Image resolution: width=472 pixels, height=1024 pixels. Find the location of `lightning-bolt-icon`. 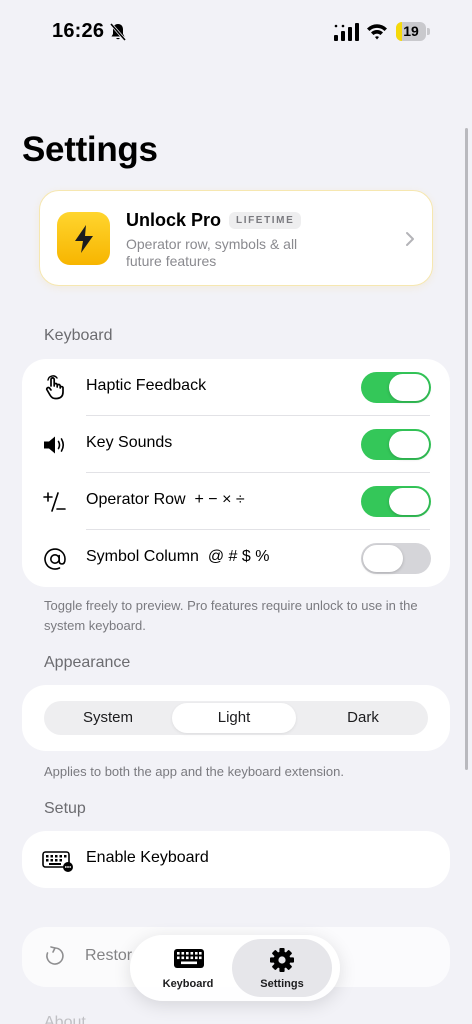

lightning-bolt-icon is located at coordinates (84, 239).